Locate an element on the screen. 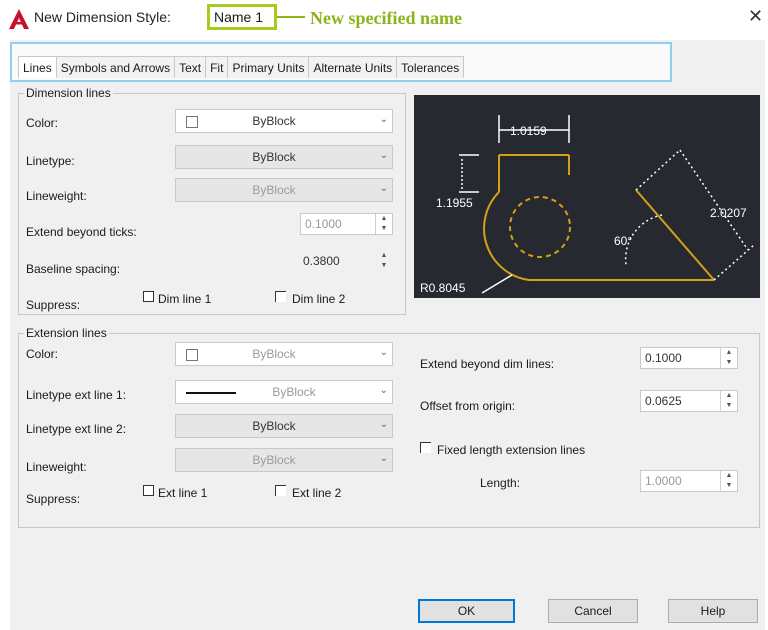 Image resolution: width=768 pixels, height=630 pixels. ext-color-select: ByBlock ⌄ is located at coordinates (284, 354).